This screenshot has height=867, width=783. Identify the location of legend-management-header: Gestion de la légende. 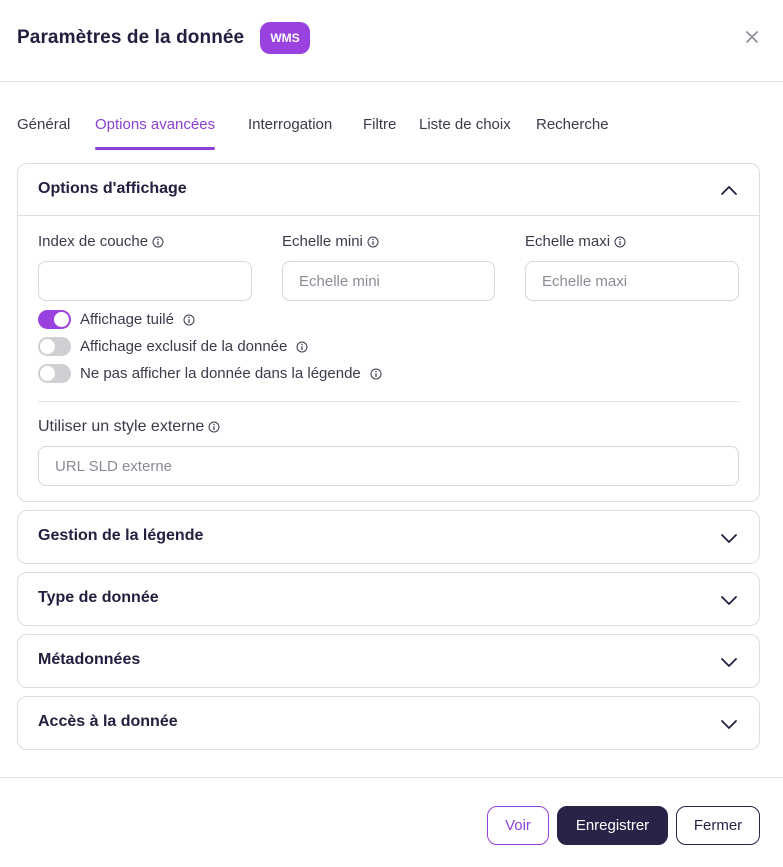
(388, 537).